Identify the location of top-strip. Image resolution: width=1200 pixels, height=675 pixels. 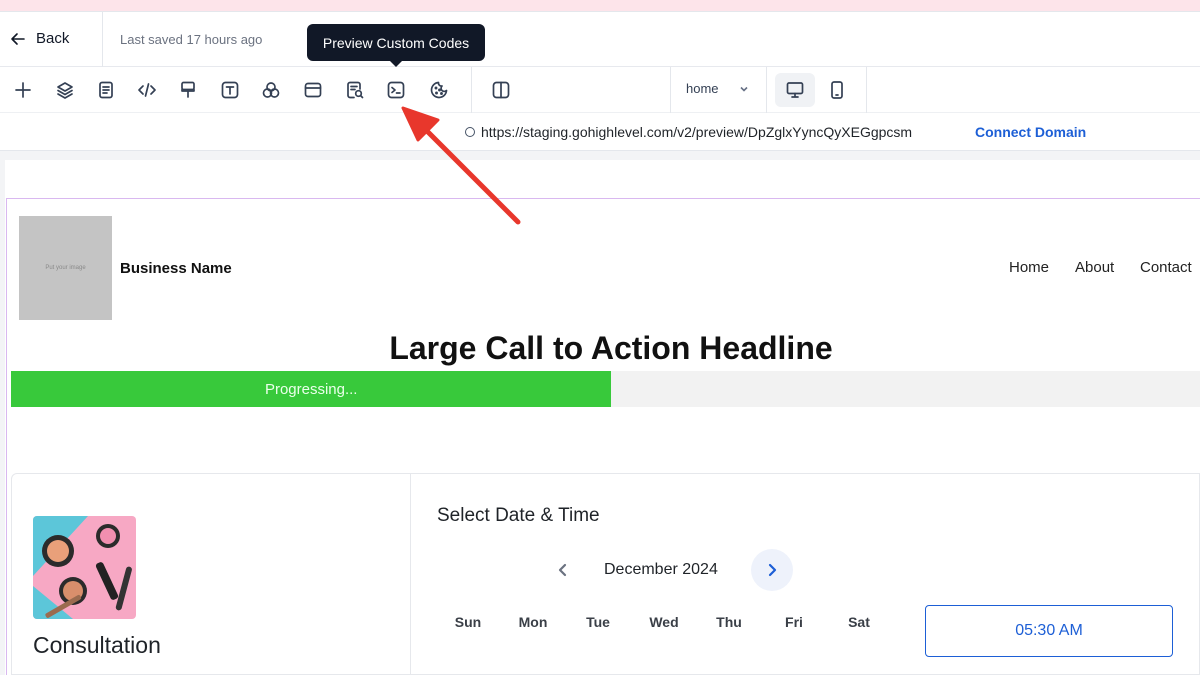
(600, 6).